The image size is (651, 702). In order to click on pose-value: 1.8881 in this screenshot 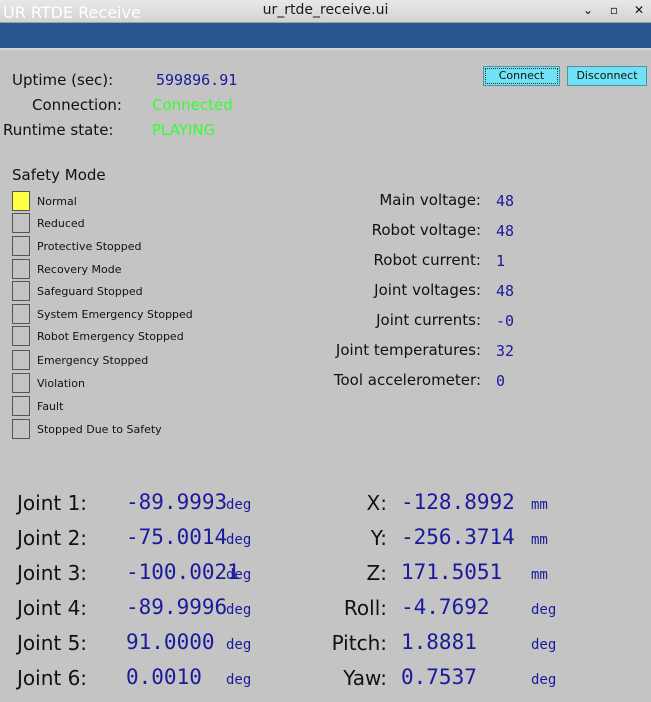, I will do `click(439, 642)`.